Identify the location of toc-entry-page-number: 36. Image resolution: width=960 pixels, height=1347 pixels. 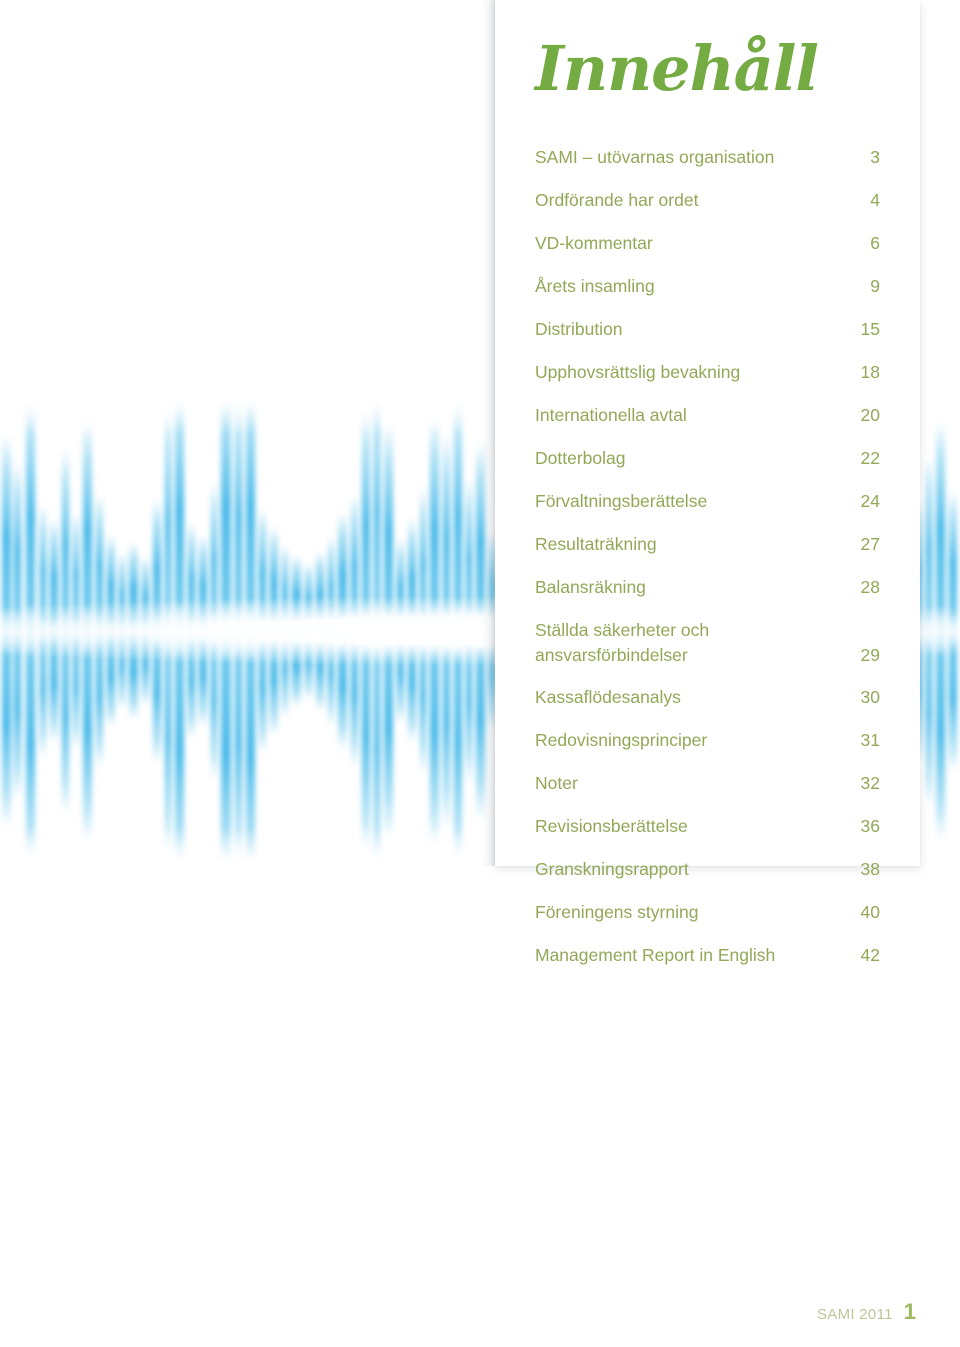
(870, 826).